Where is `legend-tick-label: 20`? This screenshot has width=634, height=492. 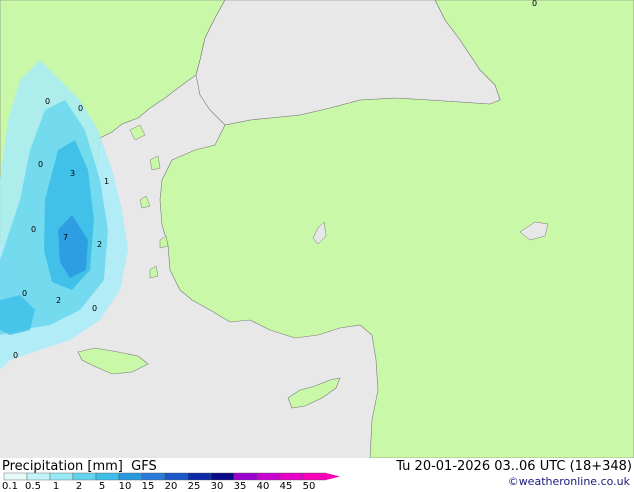 legend-tick-label: 20 is located at coordinates (171, 486).